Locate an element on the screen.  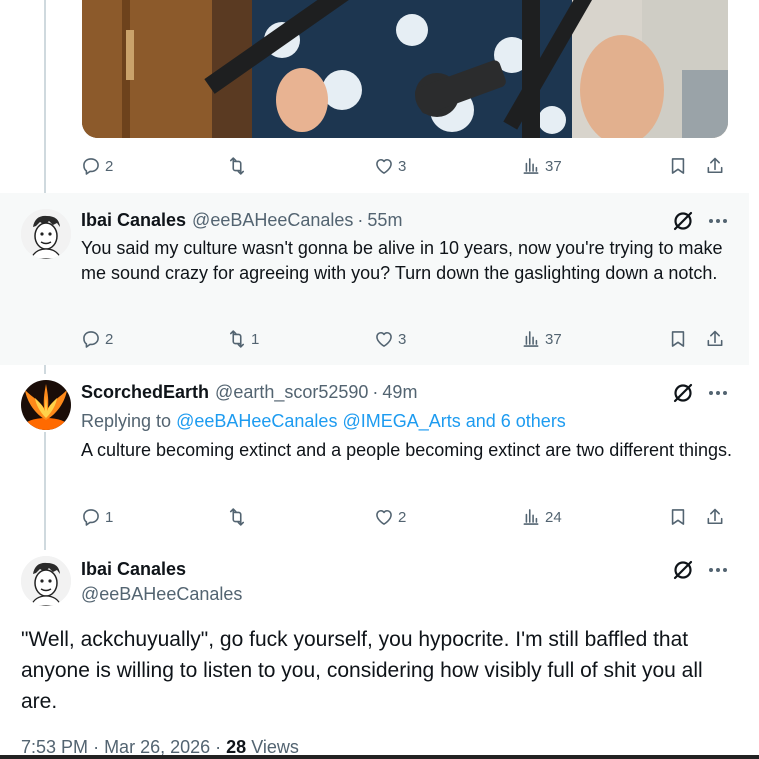
tweet-handle-row: @eeBAHeeCanales is located at coordinates (161, 595).